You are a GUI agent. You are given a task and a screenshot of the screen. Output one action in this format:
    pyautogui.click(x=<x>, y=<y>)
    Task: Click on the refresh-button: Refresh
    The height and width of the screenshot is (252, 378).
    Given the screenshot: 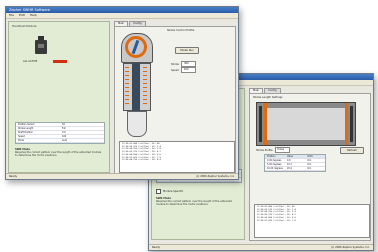 What is the action you would take?
    pyautogui.click(x=352, y=150)
    